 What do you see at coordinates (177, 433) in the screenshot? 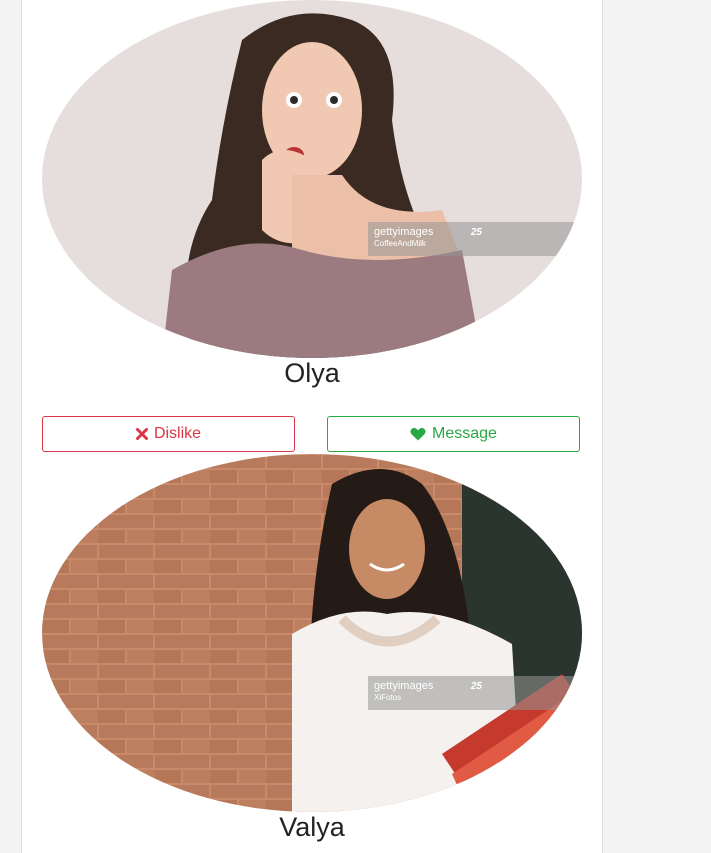
I see `dislike-label: Dislike` at bounding box center [177, 433].